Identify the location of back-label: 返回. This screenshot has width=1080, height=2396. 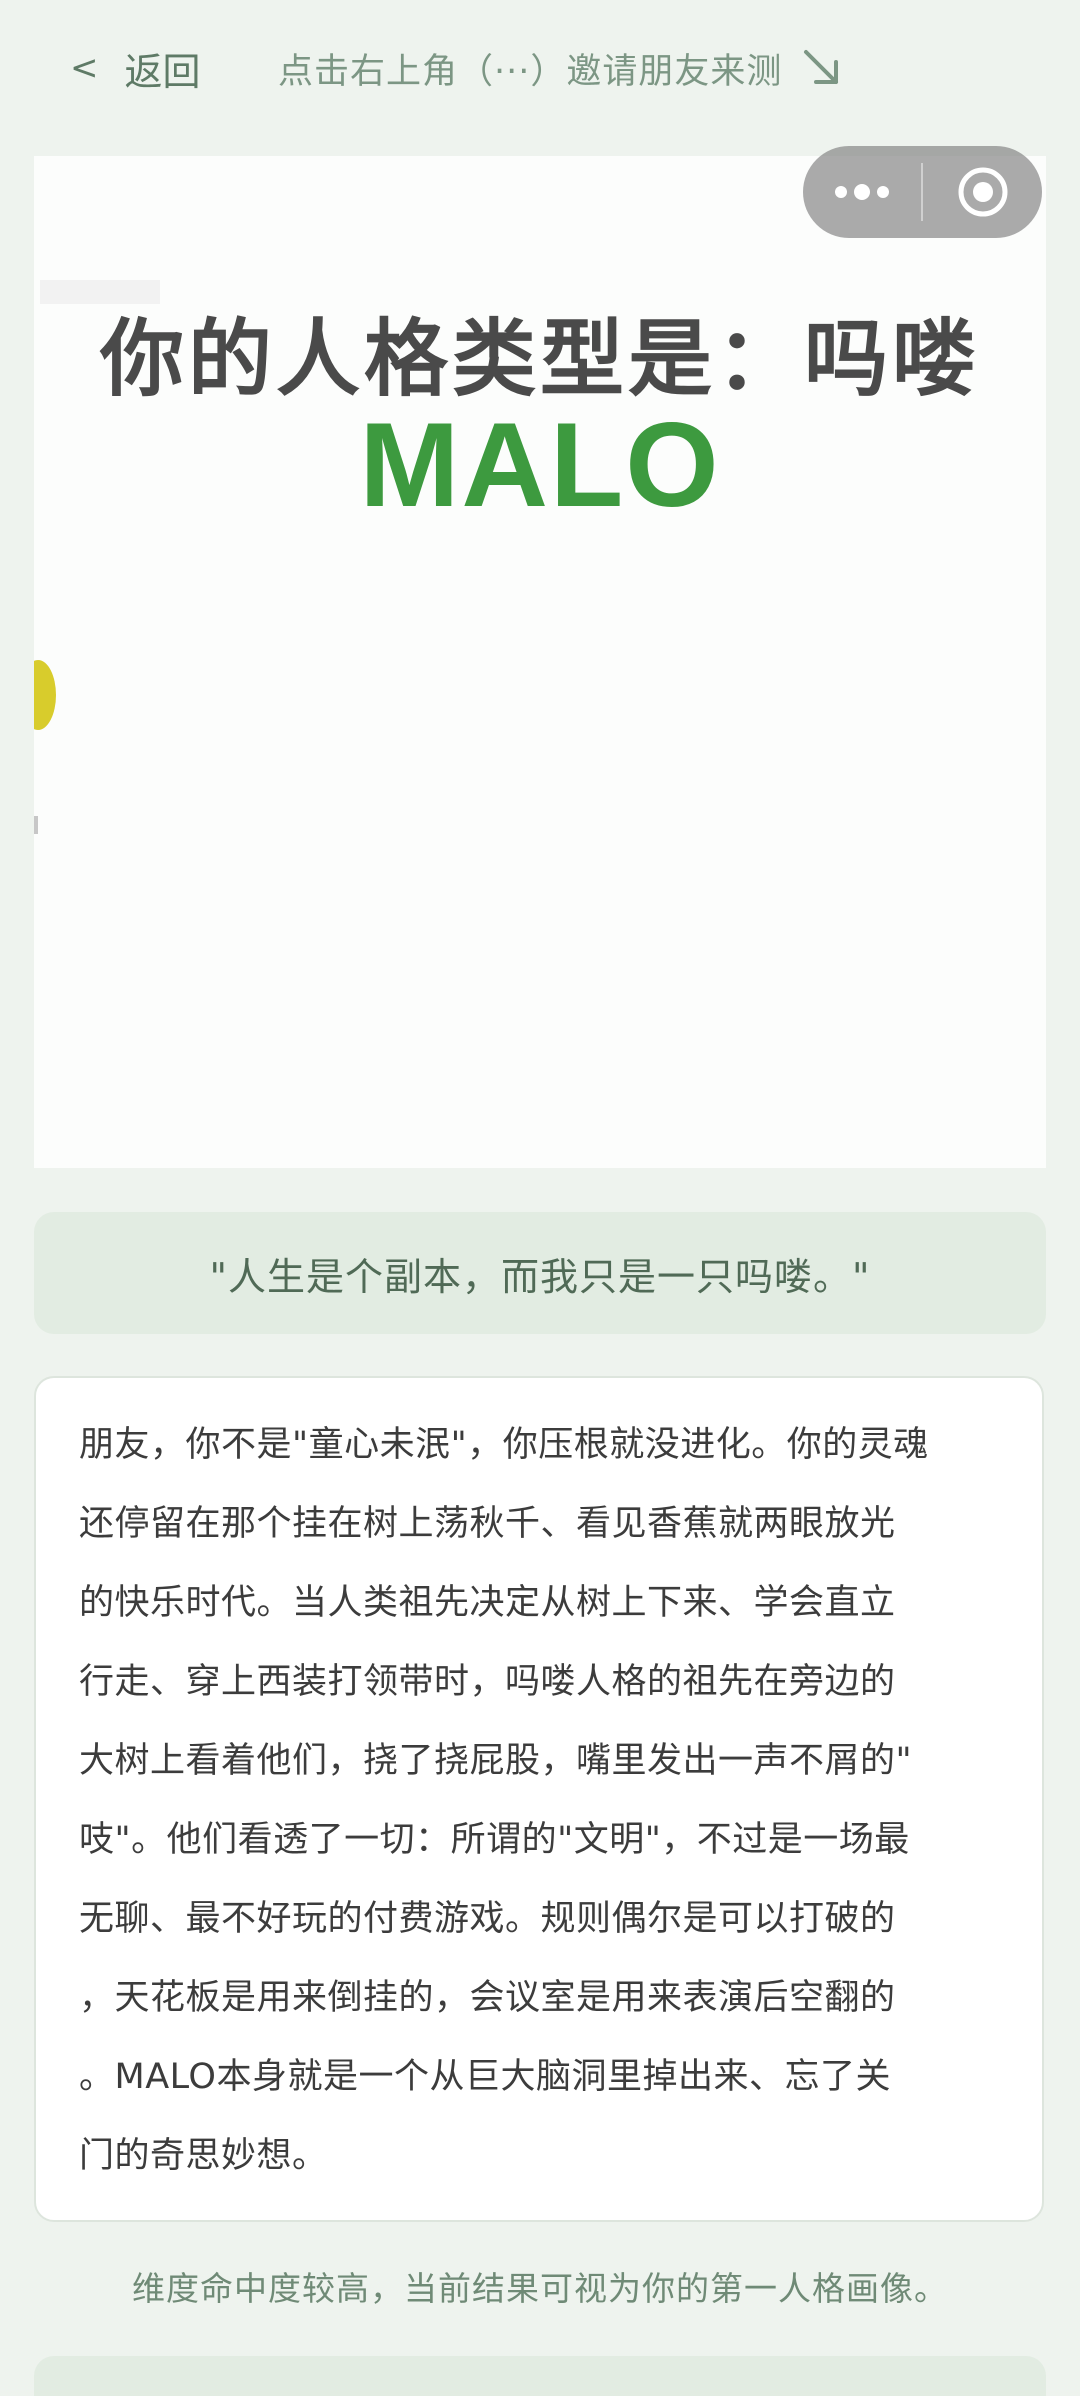
(162, 71).